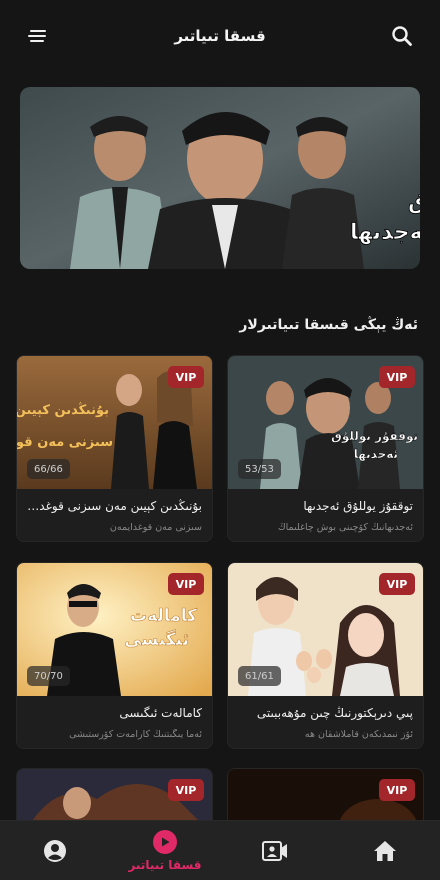 This screenshot has width=440, height=880. What do you see at coordinates (114, 422) in the screenshot?
I see `card-poster: بۇنىڭدىن كېيىن سىزنى مەن قوغدا VIP 66/66` at bounding box center [114, 422].